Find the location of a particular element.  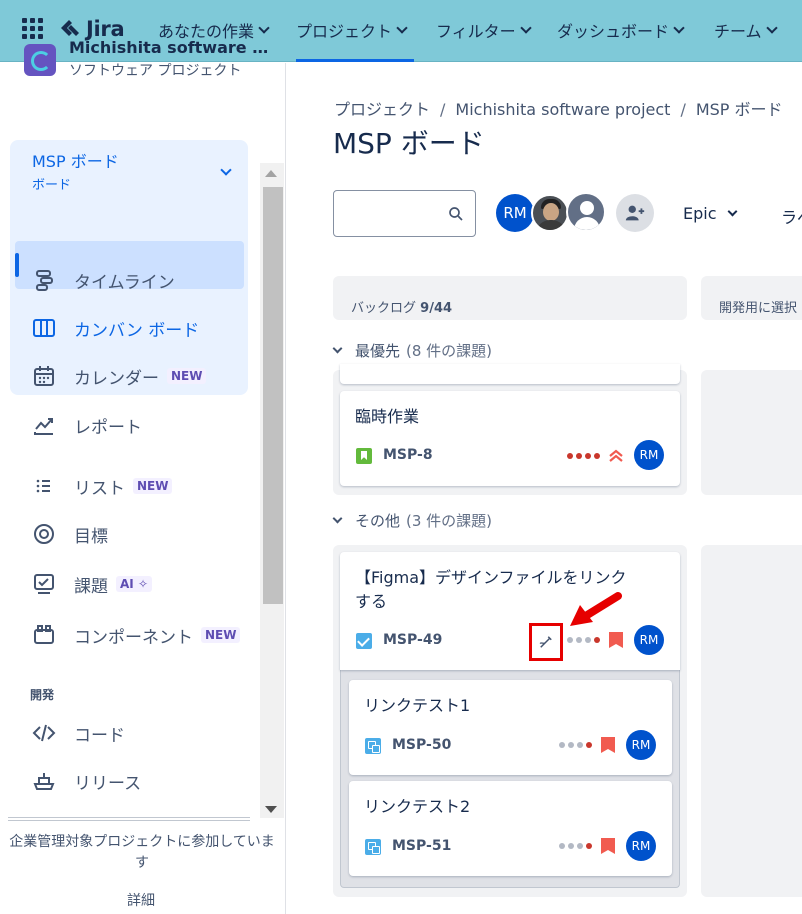

task-icon is located at coordinates (364, 641).